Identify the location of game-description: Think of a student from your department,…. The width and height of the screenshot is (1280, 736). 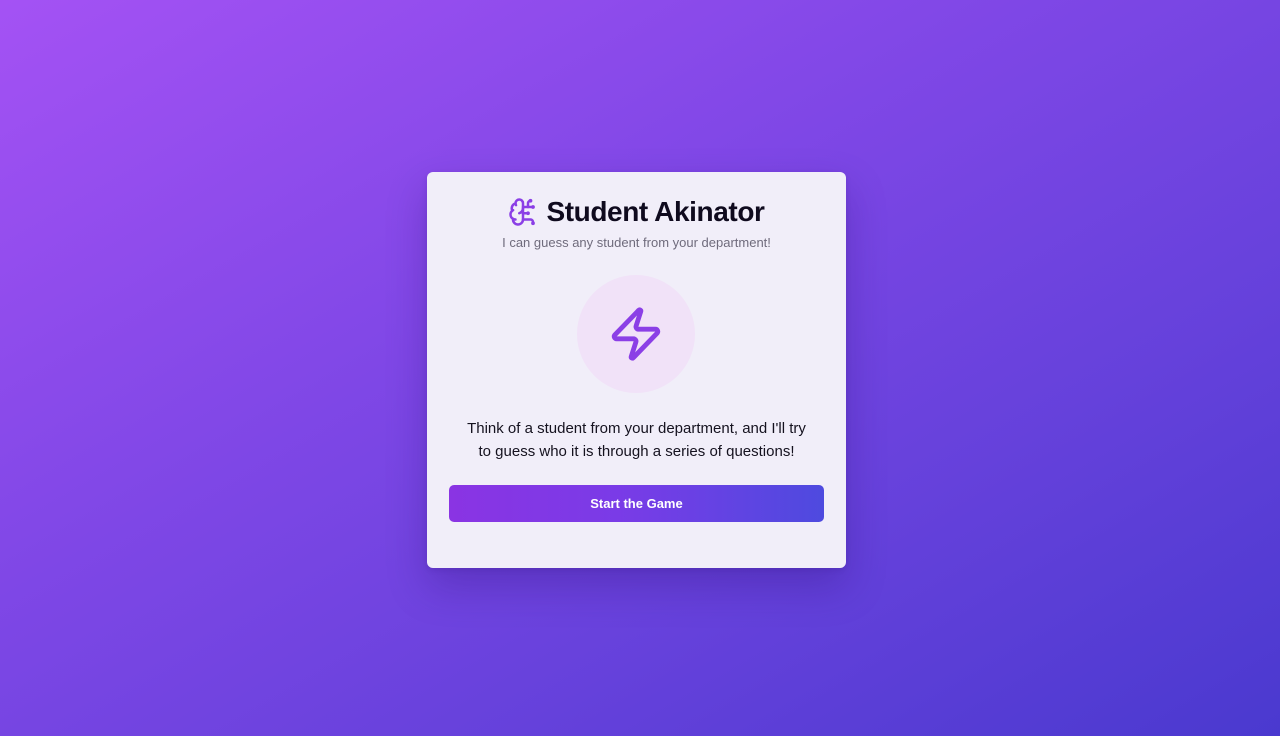
(636, 440).